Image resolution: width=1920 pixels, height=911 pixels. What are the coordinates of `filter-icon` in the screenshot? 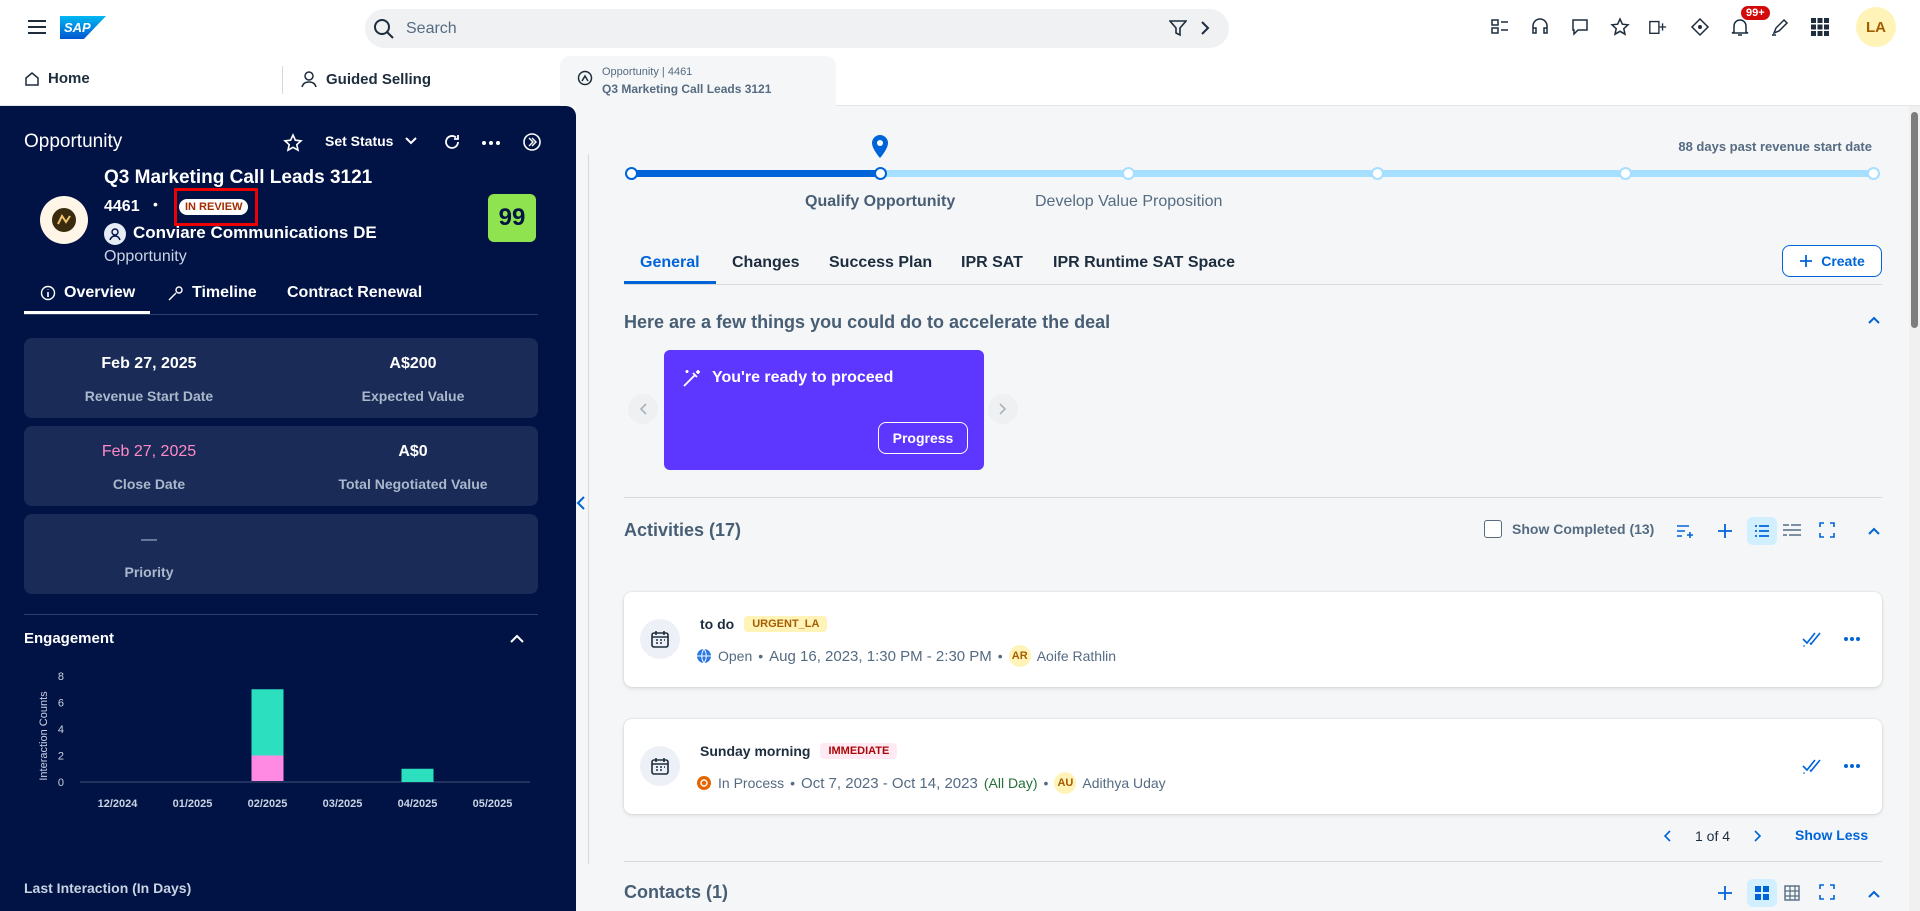 It's located at (1178, 28).